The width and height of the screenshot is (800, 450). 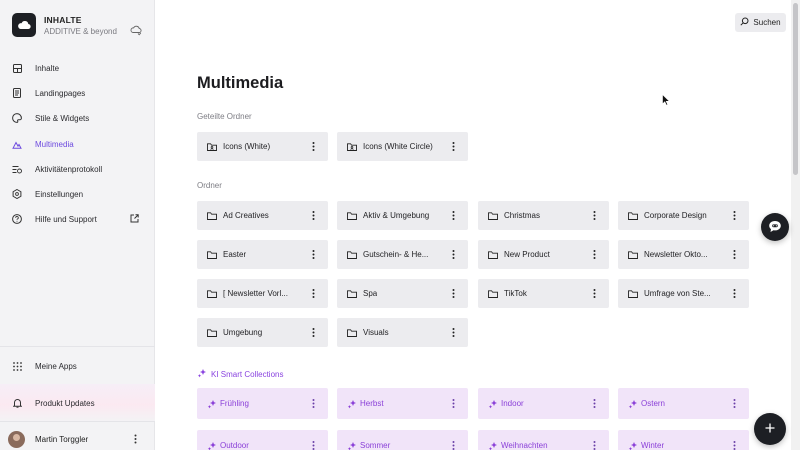 What do you see at coordinates (17, 219) in the screenshot?
I see `help-icon` at bounding box center [17, 219].